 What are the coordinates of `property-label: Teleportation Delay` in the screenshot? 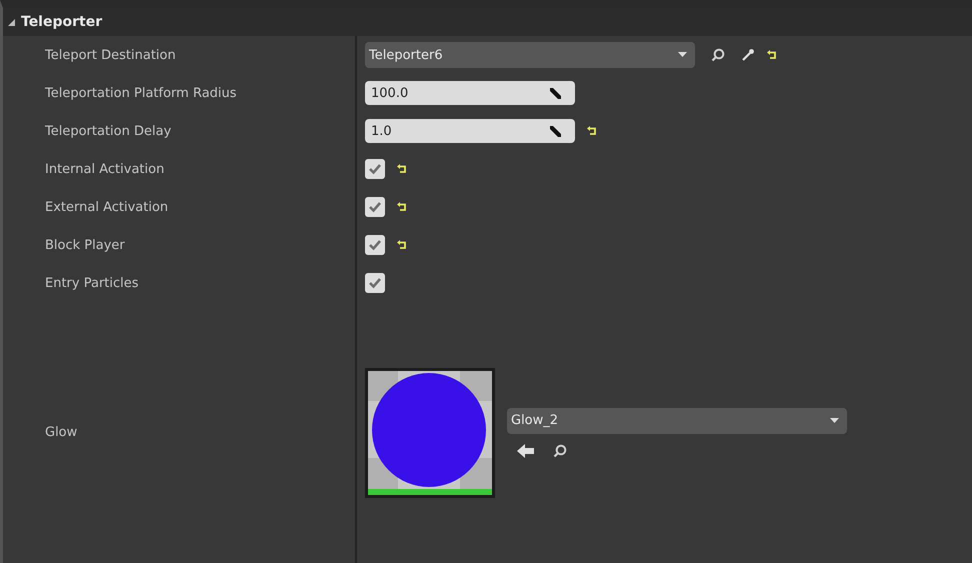 It's located at (108, 131).